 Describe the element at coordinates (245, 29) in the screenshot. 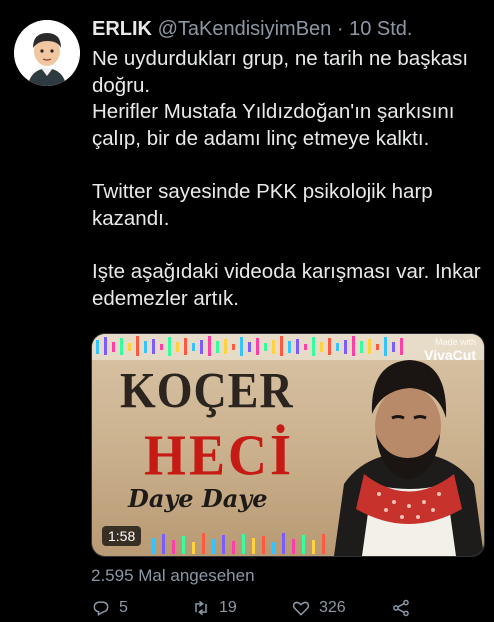

I see `author-handle: @TaKendisiyimBen` at that location.